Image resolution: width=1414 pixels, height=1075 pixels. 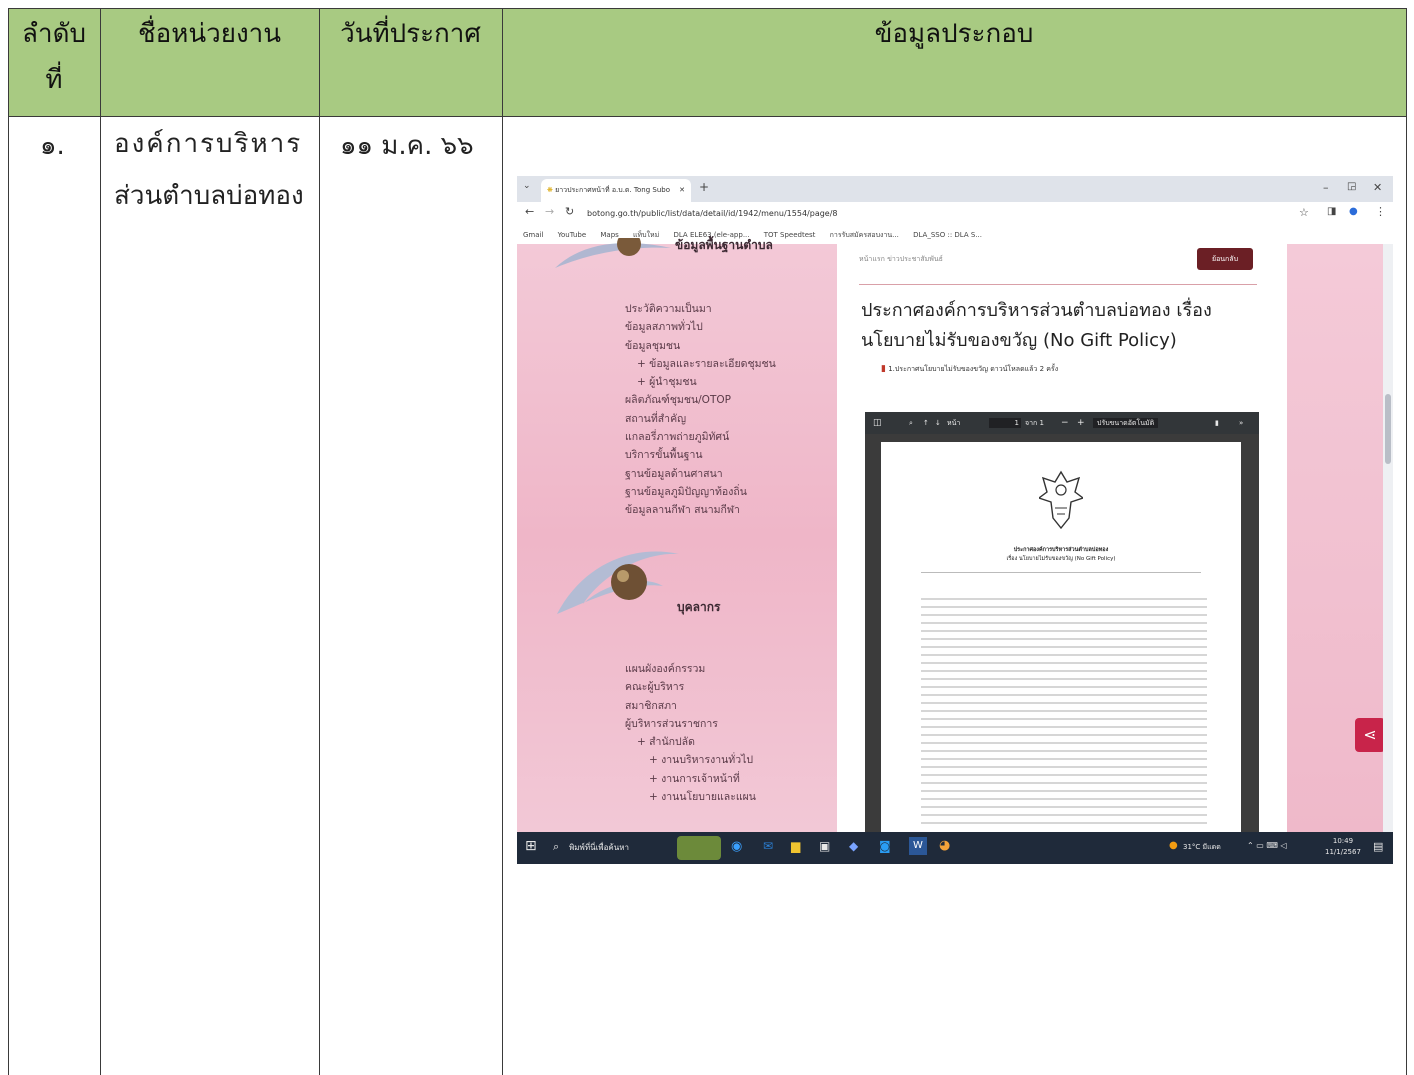 What do you see at coordinates (1005, 423) in the screenshot?
I see `pdf-page-input: 1` at bounding box center [1005, 423].